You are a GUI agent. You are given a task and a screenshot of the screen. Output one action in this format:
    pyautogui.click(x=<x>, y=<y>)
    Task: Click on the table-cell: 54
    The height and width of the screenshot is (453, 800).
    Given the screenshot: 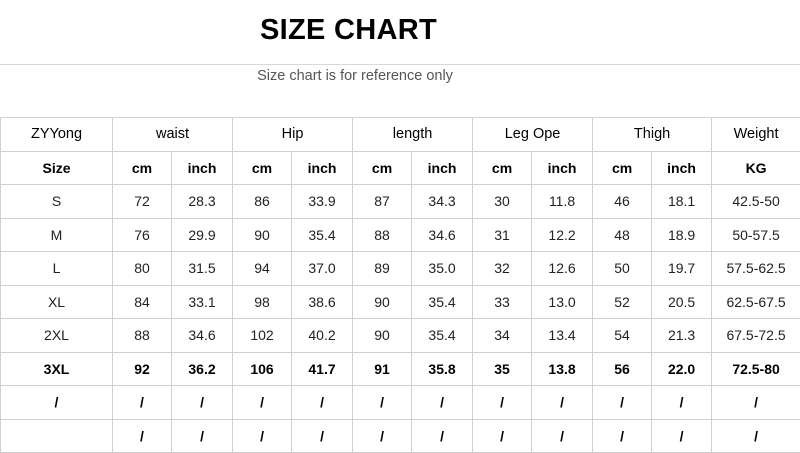 What is the action you would take?
    pyautogui.click(x=622, y=335)
    